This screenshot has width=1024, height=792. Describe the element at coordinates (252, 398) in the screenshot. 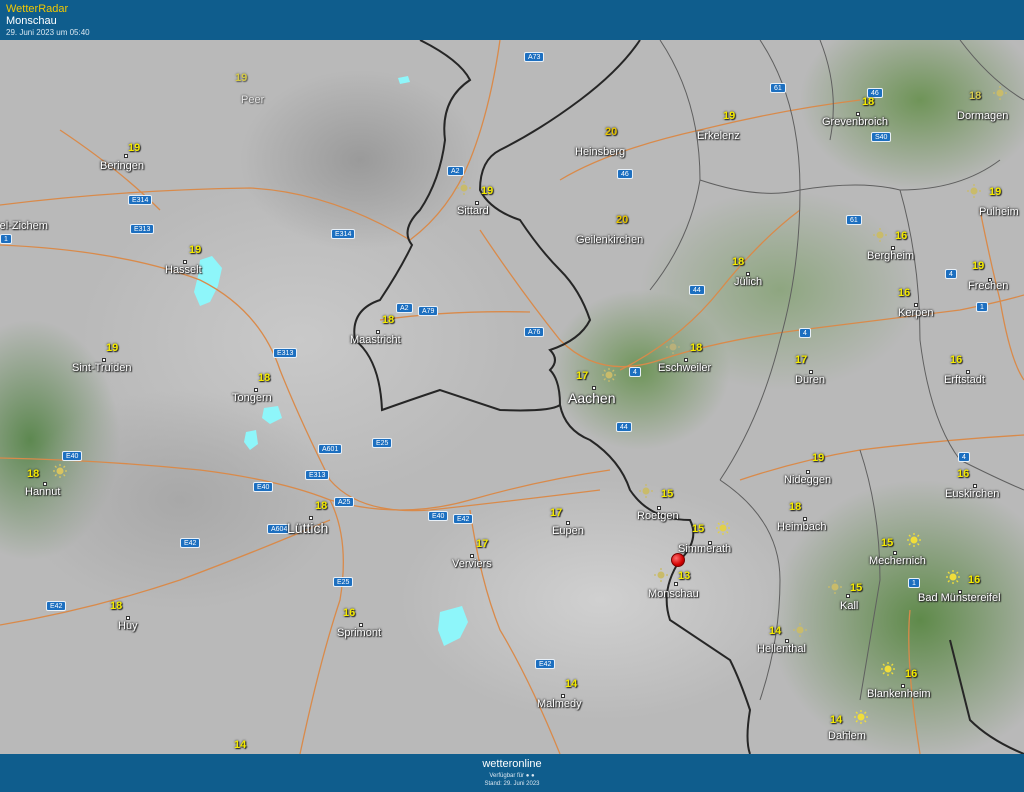

I see `city-label: Tongern` at that location.